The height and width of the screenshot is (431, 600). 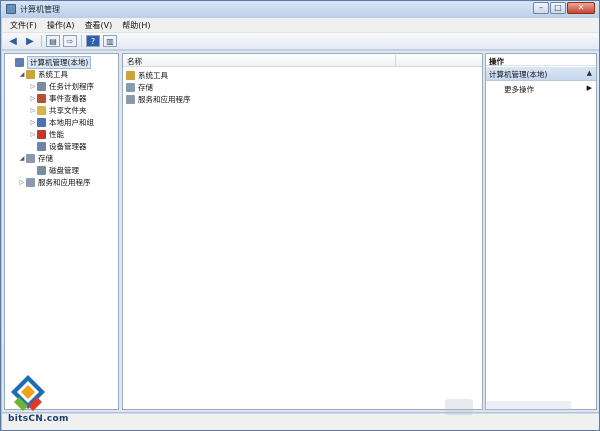 What do you see at coordinates (64, 170) in the screenshot?
I see `tree-item-label: 磁盘管理` at bounding box center [64, 170].